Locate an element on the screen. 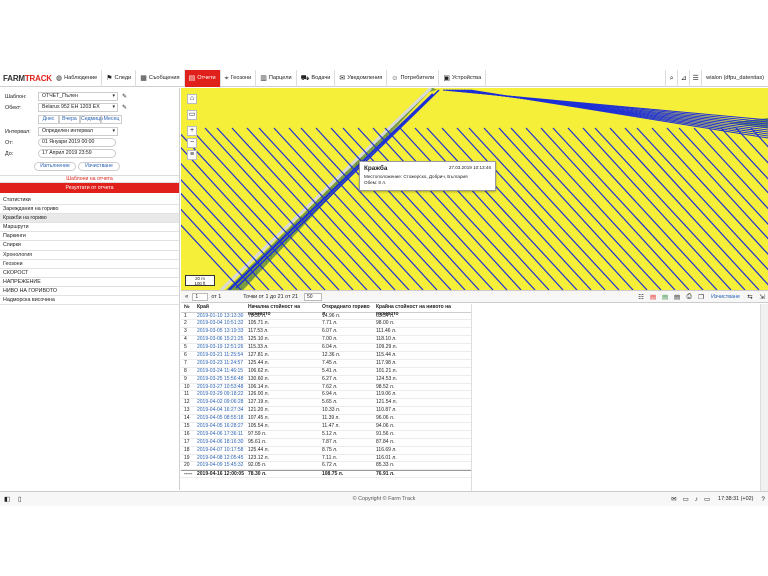  template-select: ОТЧЕТ_Пълен is located at coordinates (78, 96).